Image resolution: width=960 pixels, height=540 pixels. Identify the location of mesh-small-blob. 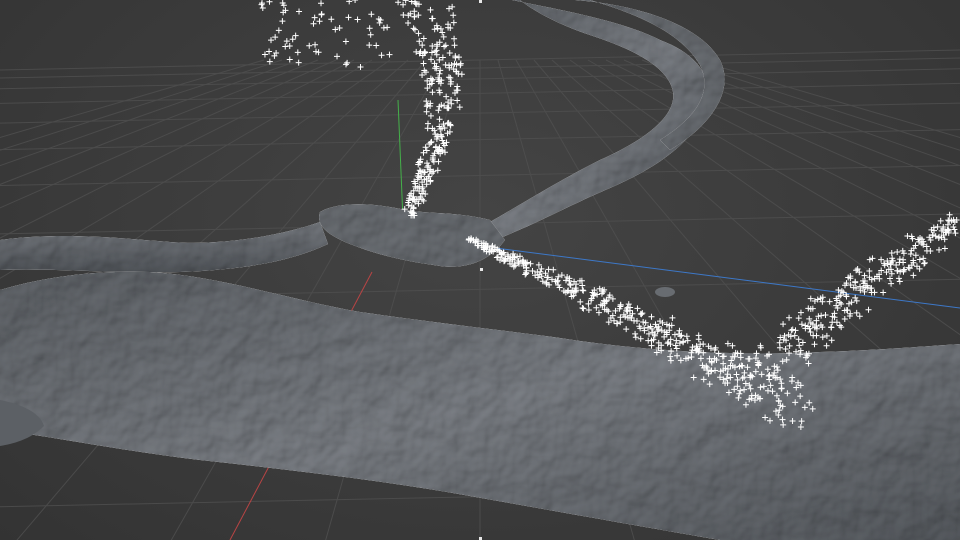
(665, 292).